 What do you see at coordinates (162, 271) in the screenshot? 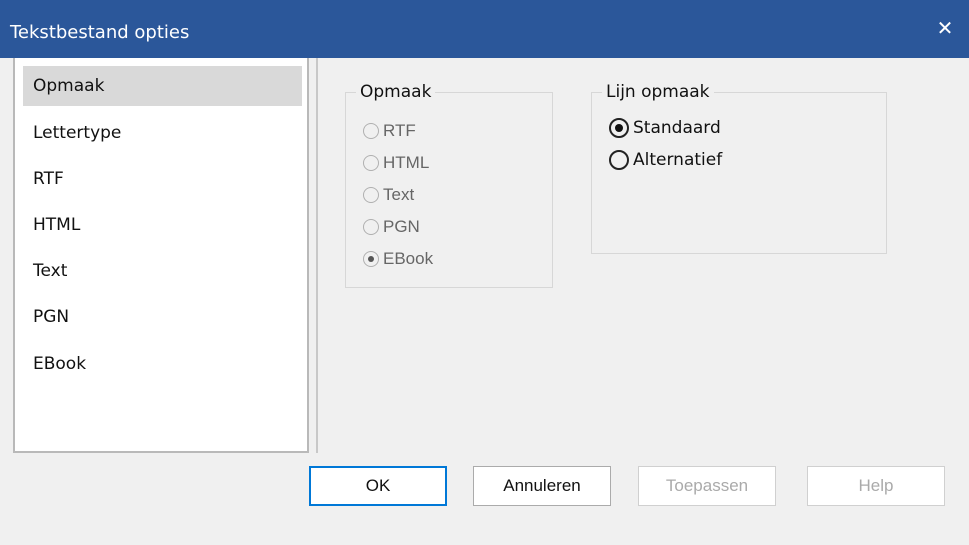
I see `sidebar-item-text: Text` at bounding box center [162, 271].